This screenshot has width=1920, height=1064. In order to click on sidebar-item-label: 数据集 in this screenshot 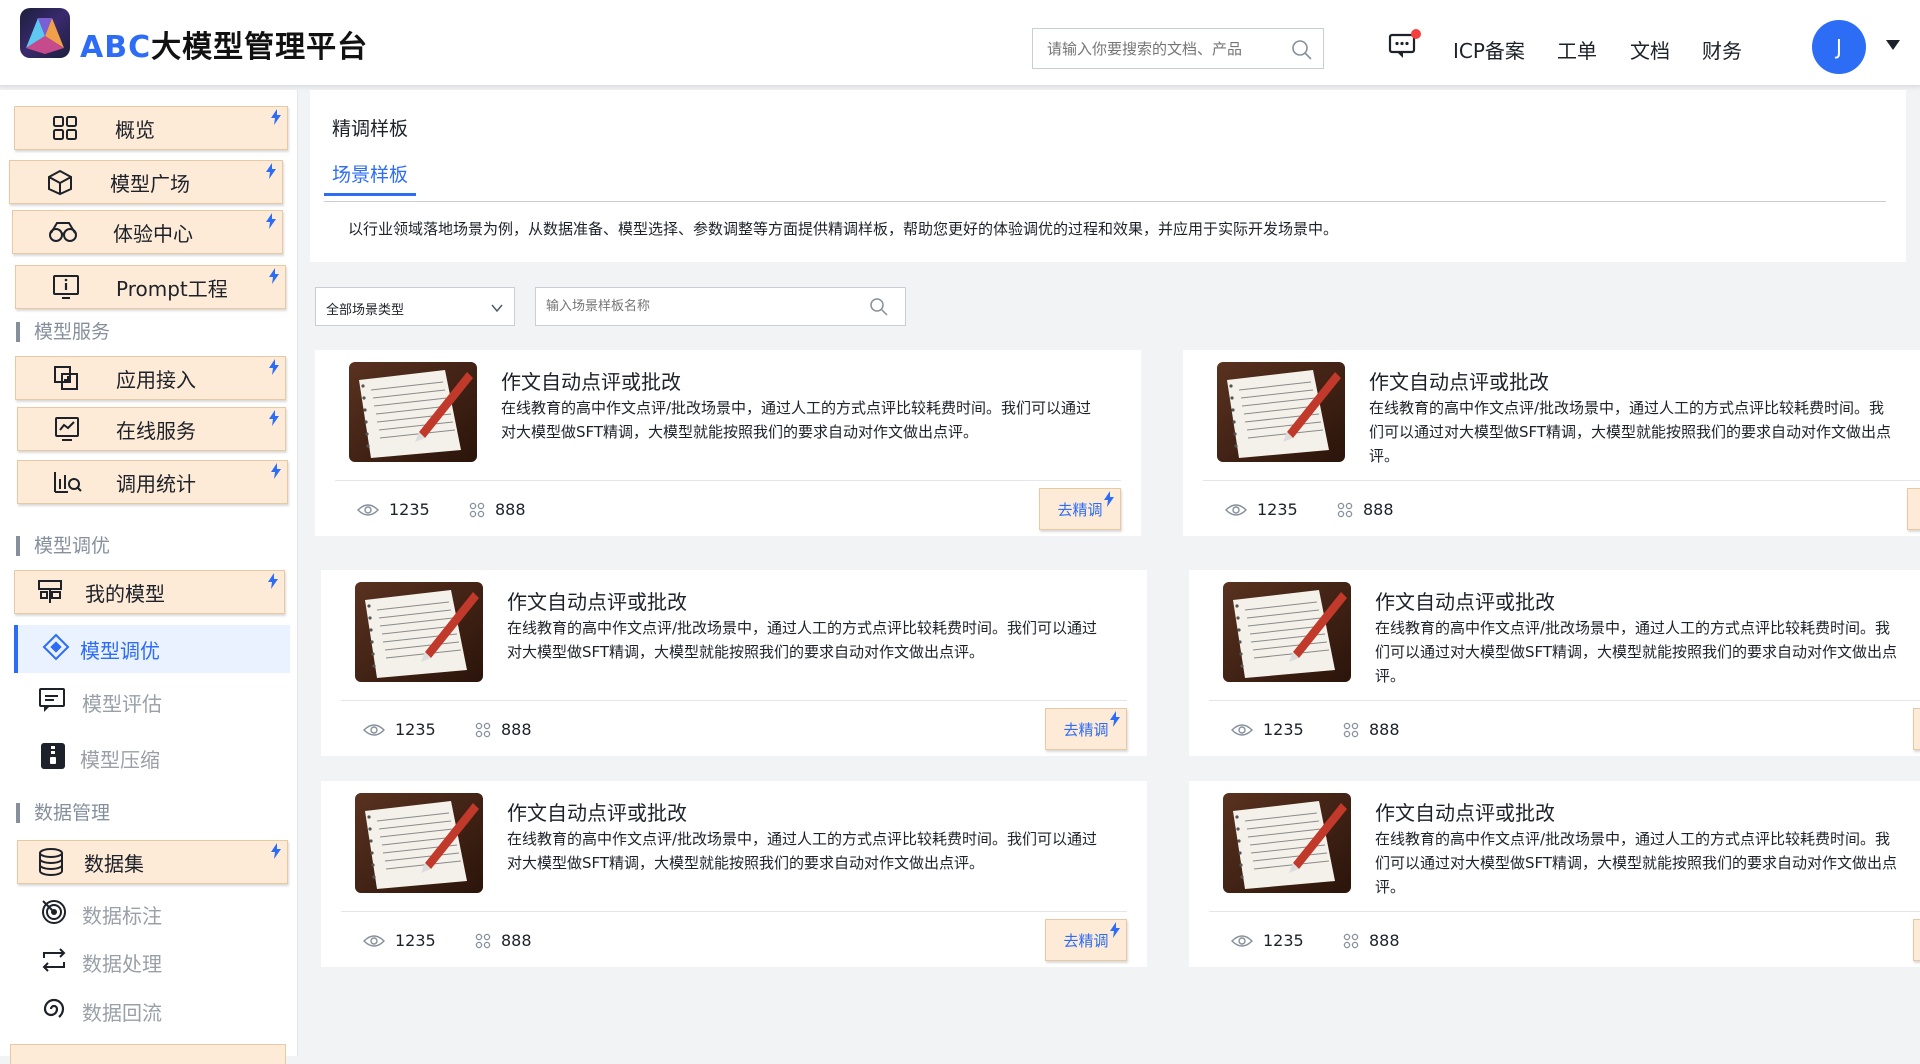, I will do `click(114, 863)`.